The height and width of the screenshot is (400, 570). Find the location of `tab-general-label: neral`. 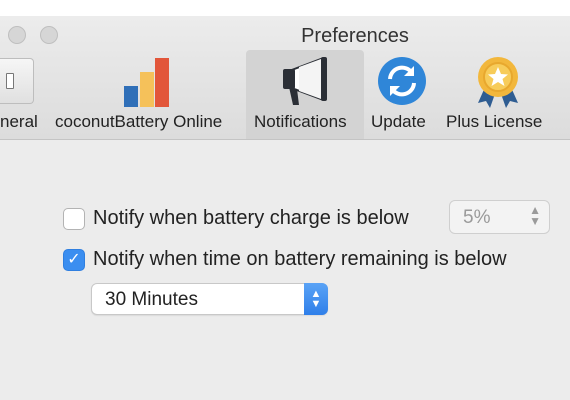

tab-general-label: neral is located at coordinates (19, 121).